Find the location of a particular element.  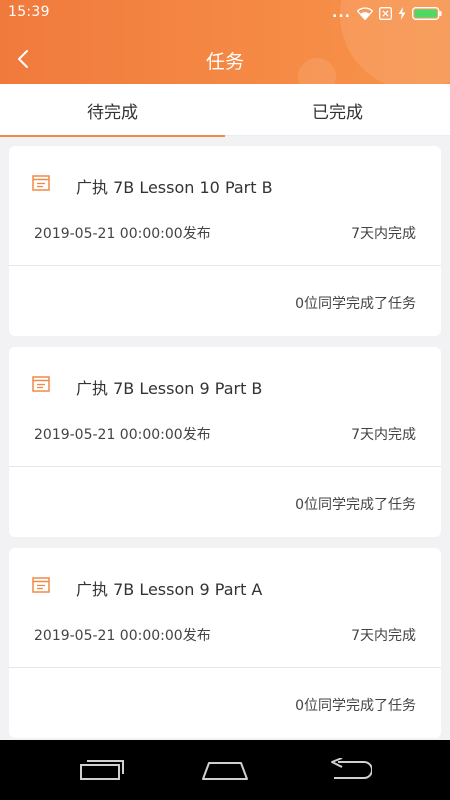

app-header: 15:39 ... 任务 is located at coordinates (225, 42).